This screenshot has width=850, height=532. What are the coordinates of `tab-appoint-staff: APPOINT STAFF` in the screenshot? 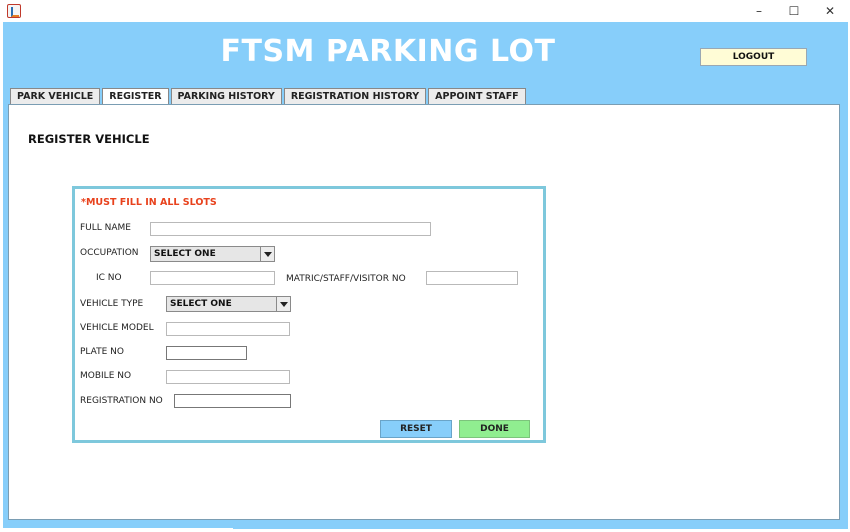 It's located at (477, 96).